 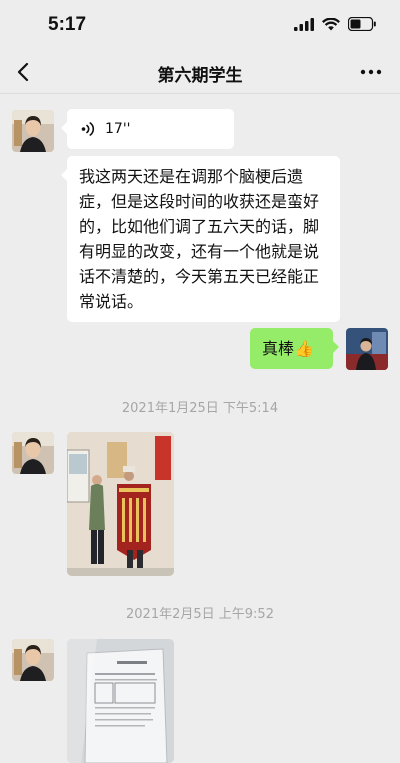 What do you see at coordinates (200, 76) in the screenshot?
I see `chat-title: 第六期学生` at bounding box center [200, 76].